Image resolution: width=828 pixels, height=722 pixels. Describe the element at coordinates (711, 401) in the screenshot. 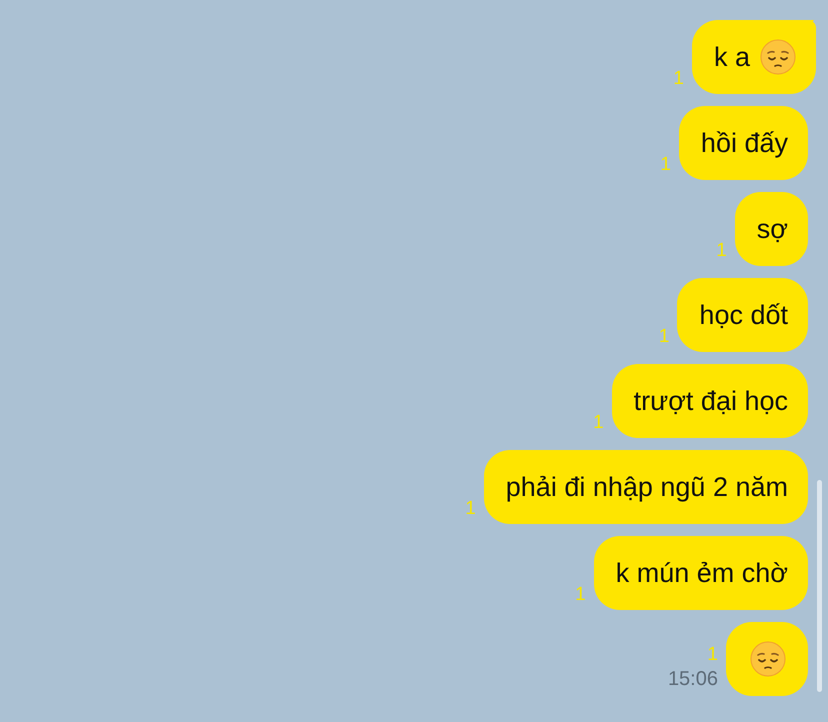

I see `message-text: trượt đại học` at that location.